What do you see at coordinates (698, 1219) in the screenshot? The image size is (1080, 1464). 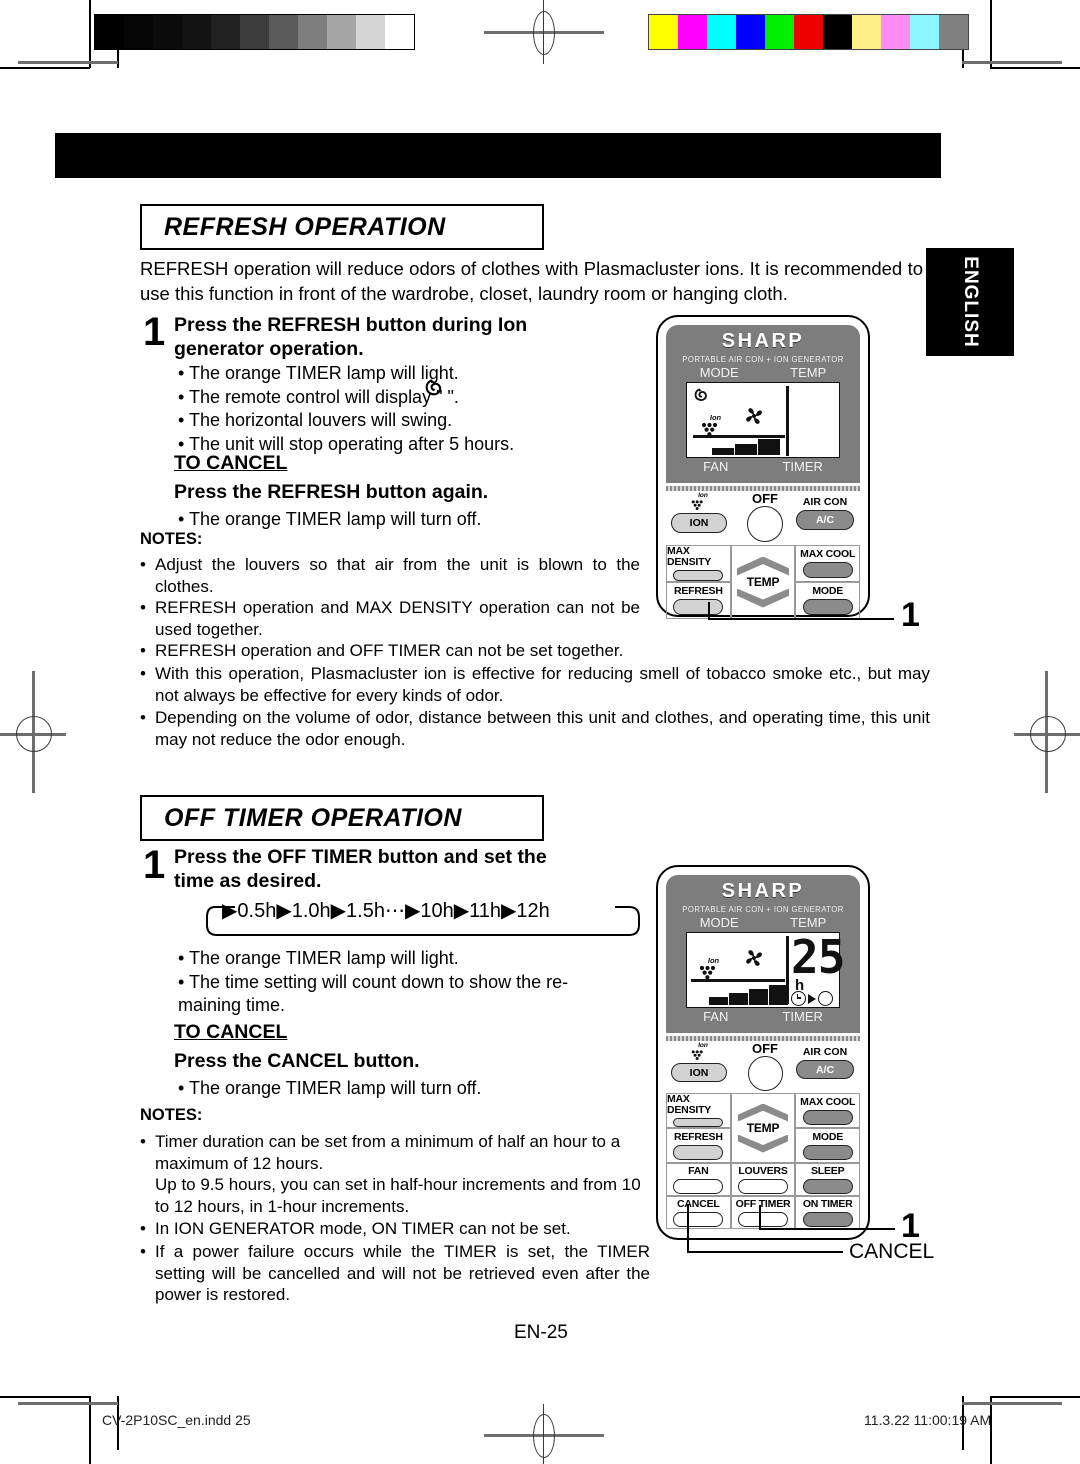 I see `cancel-pill` at bounding box center [698, 1219].